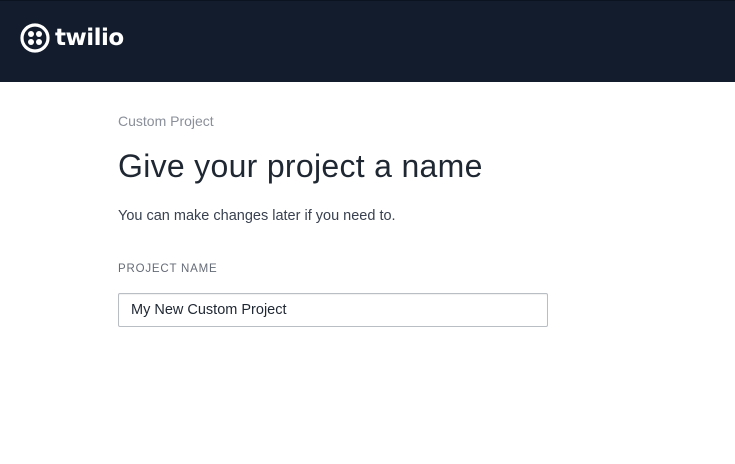  What do you see at coordinates (166, 121) in the screenshot?
I see `breadcrumb: Custom Project` at bounding box center [166, 121].